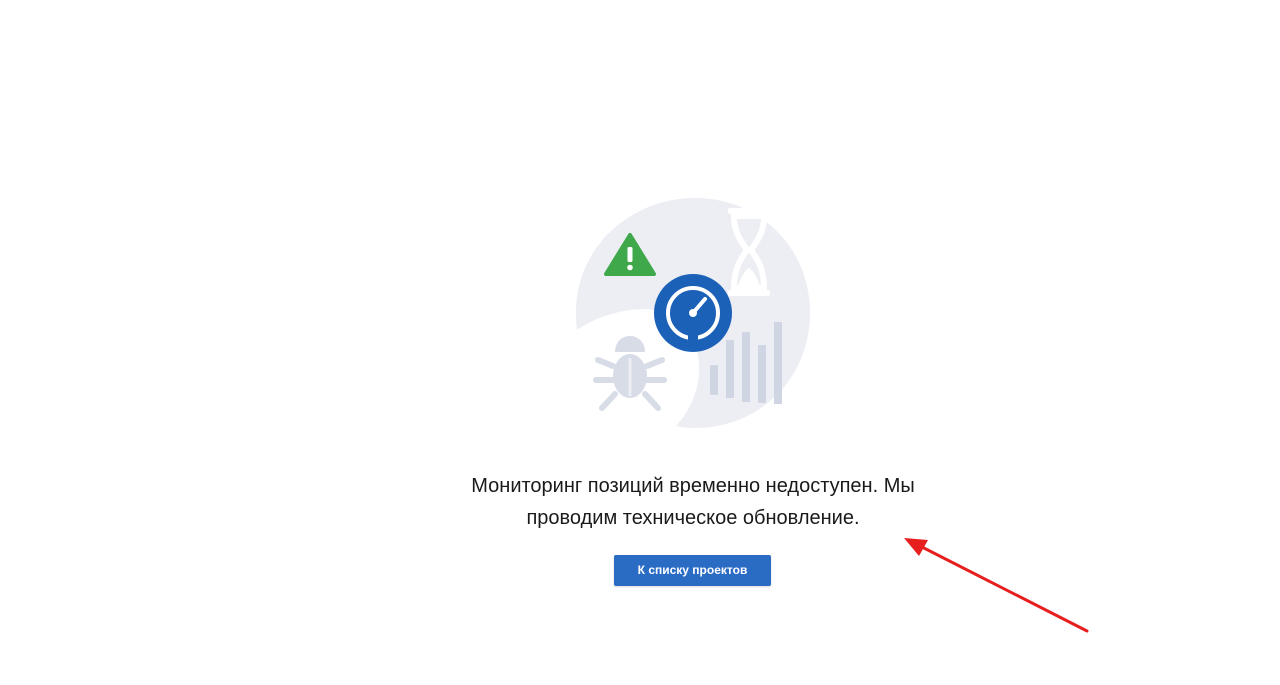  I want to click on speedometer-icon, so click(693, 313).